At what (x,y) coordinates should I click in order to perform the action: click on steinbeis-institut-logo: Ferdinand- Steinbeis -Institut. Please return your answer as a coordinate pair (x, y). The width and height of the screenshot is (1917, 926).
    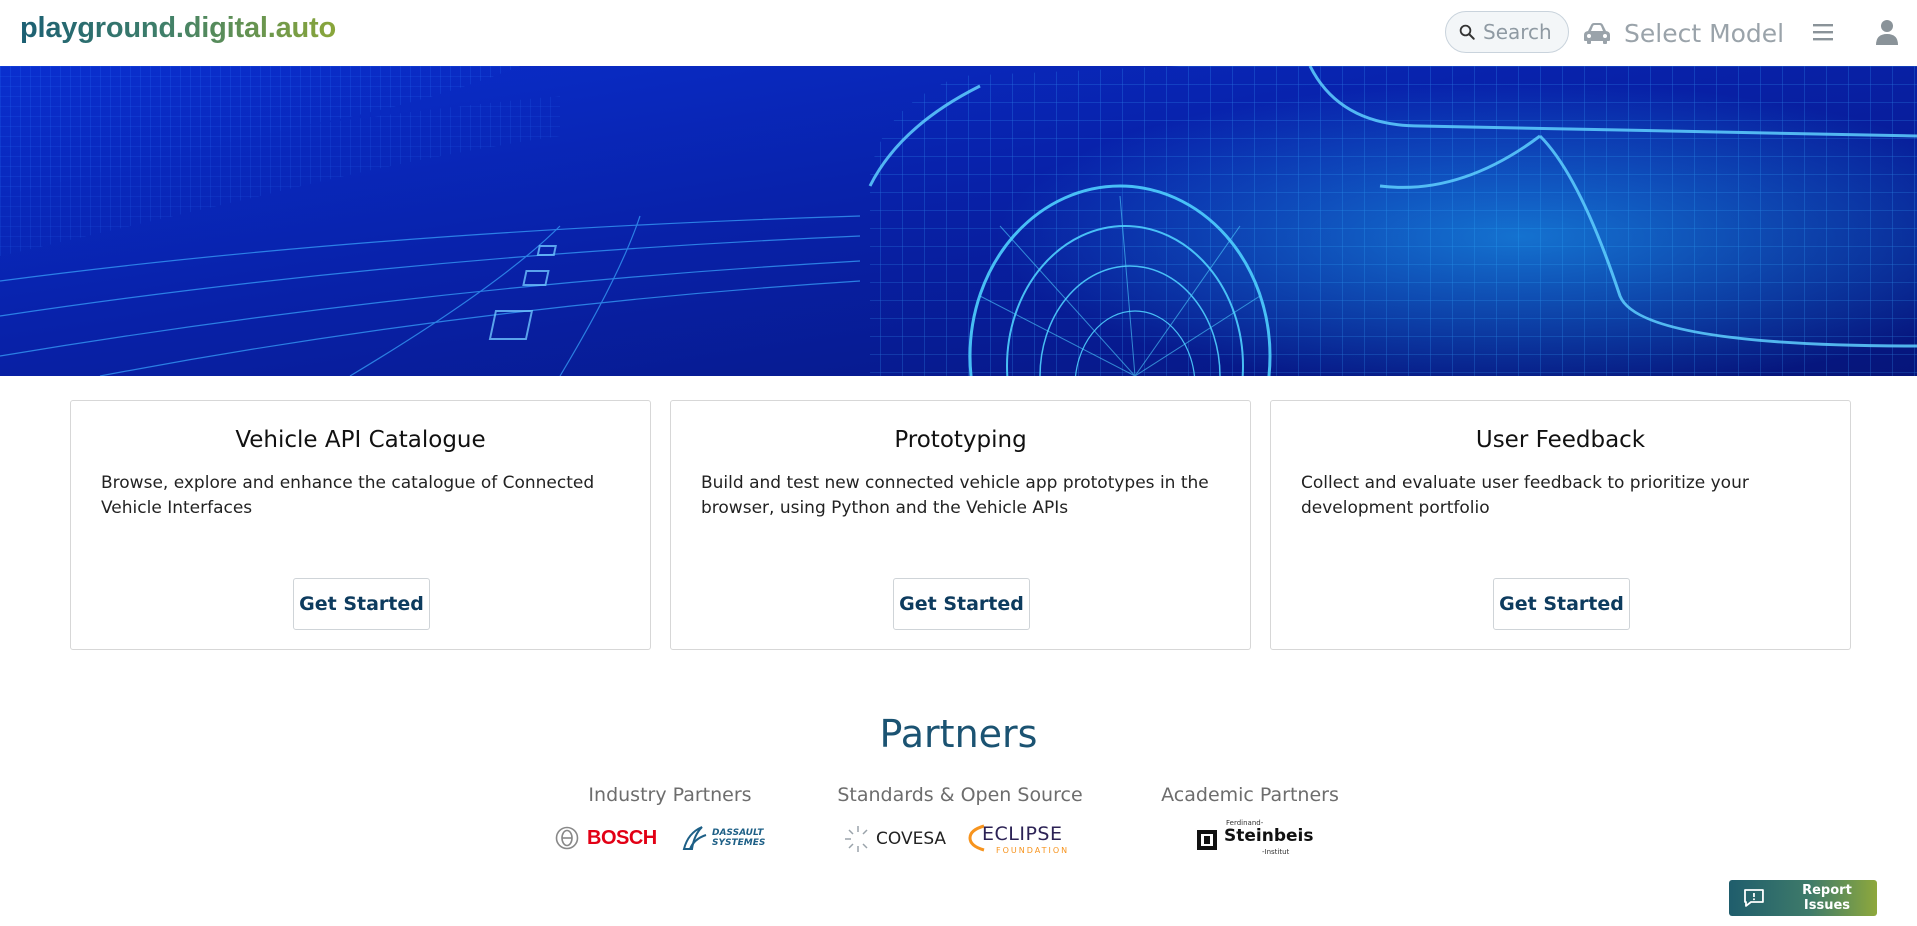
    Looking at the image, I should click on (1254, 839).